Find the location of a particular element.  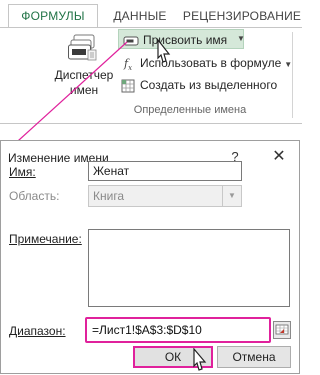

range-field-highlight: =Лист1!$A$3:$D$10 is located at coordinates (178, 330).